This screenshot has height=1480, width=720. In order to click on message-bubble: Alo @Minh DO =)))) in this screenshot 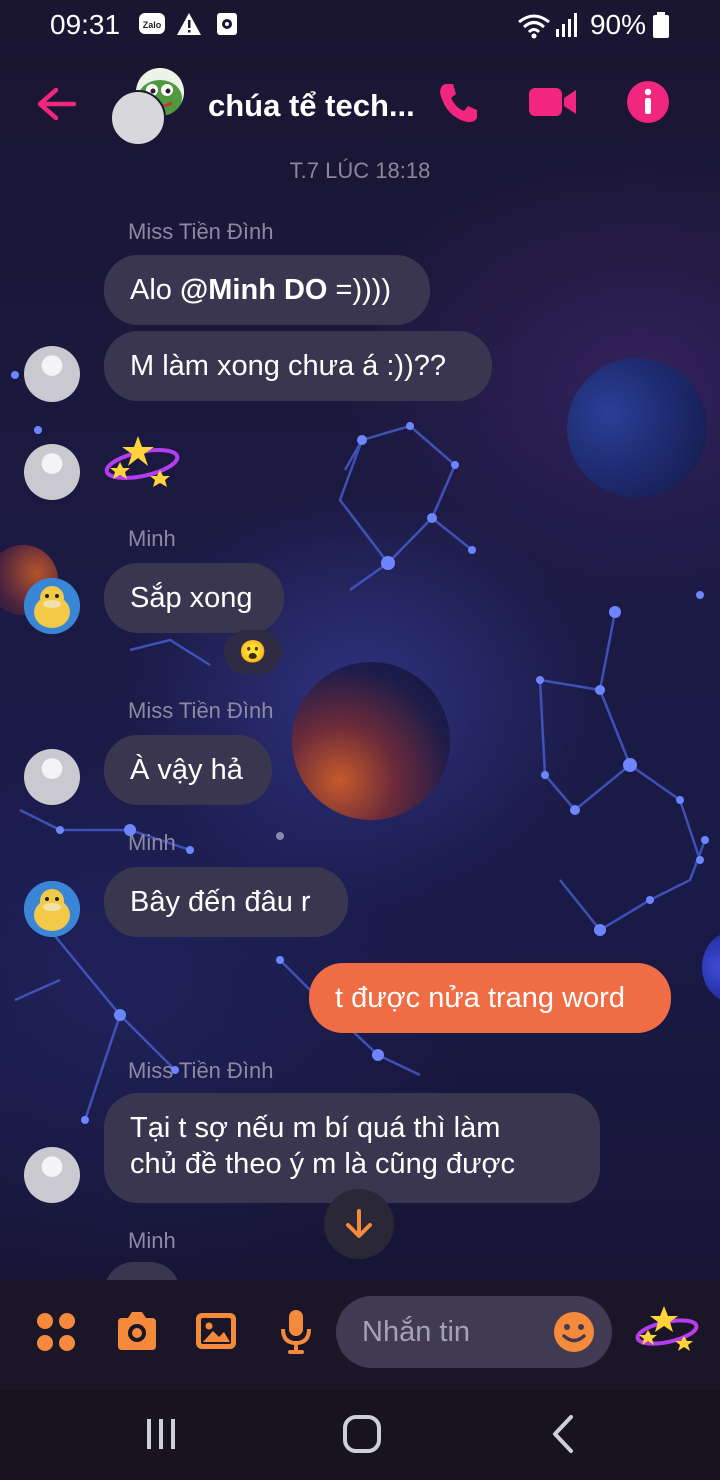, I will do `click(267, 290)`.